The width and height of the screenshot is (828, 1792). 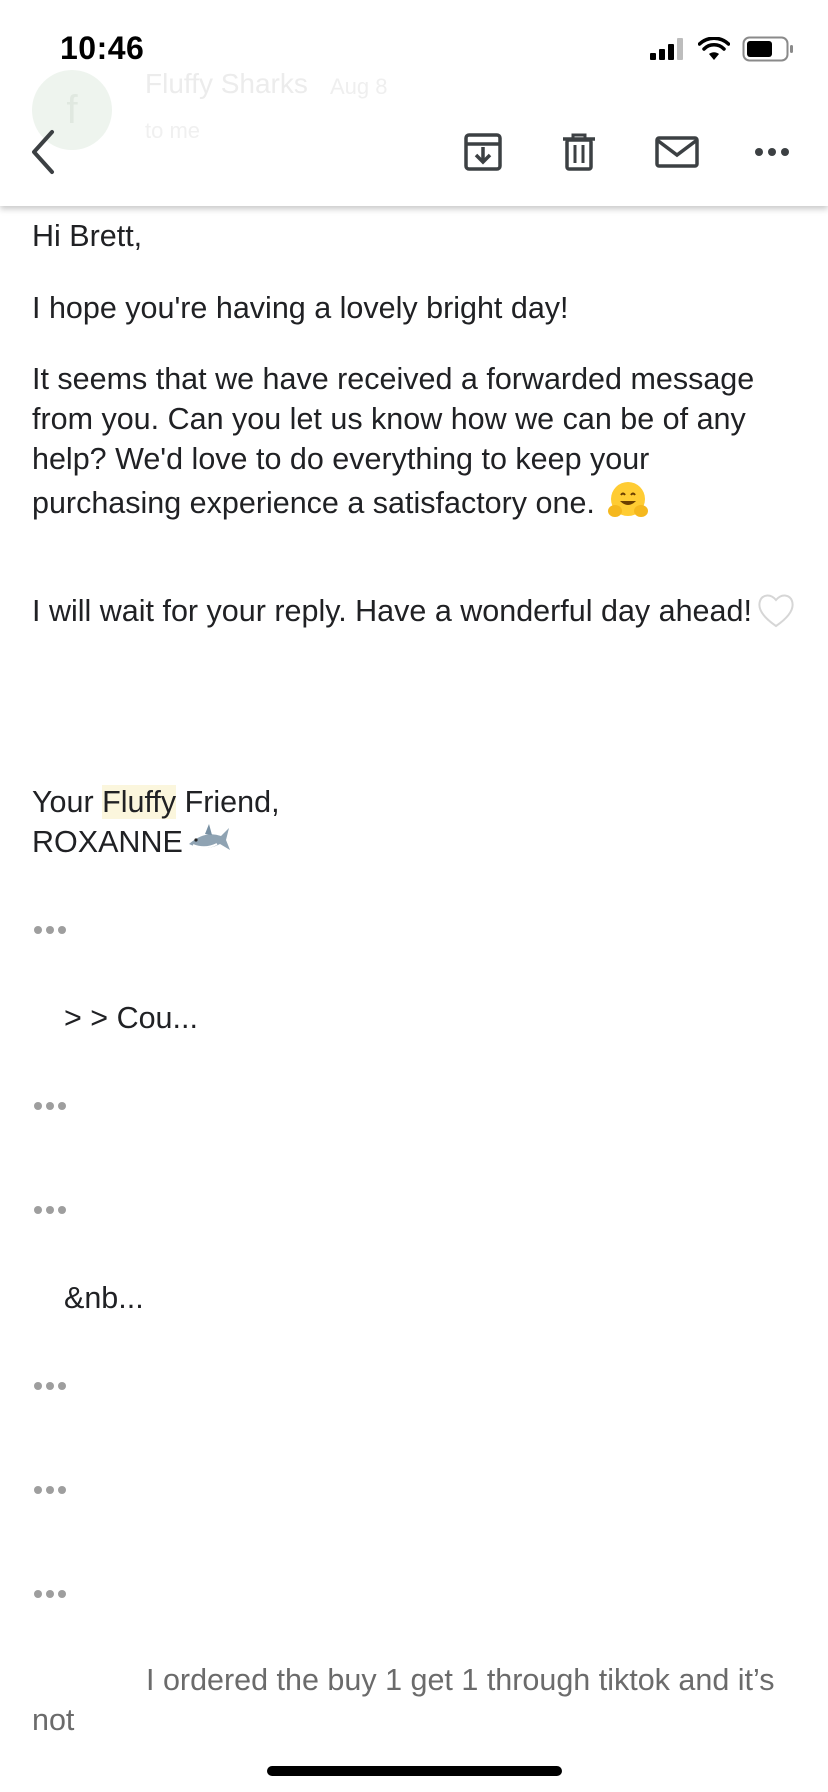 I want to click on back-button, so click(x=46, y=152).